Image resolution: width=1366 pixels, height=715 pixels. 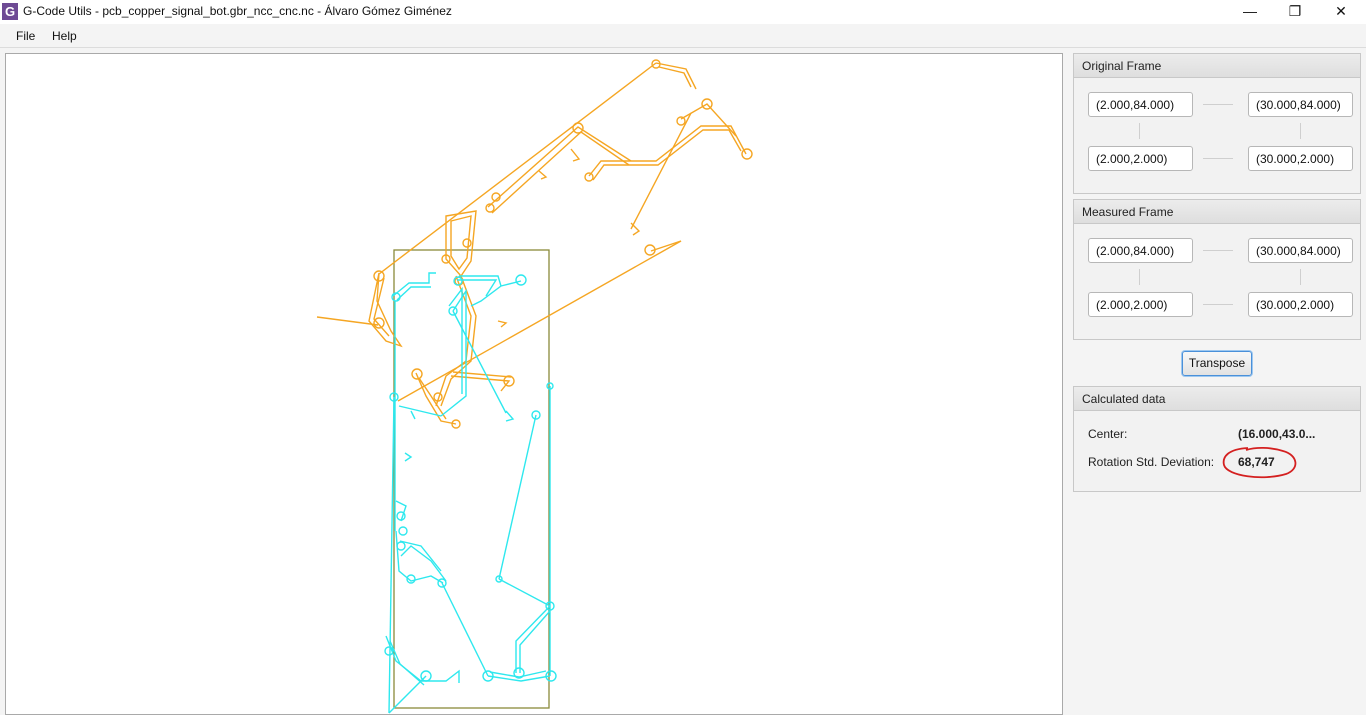 I want to click on minimize-button: —, so click(x=1250, y=12).